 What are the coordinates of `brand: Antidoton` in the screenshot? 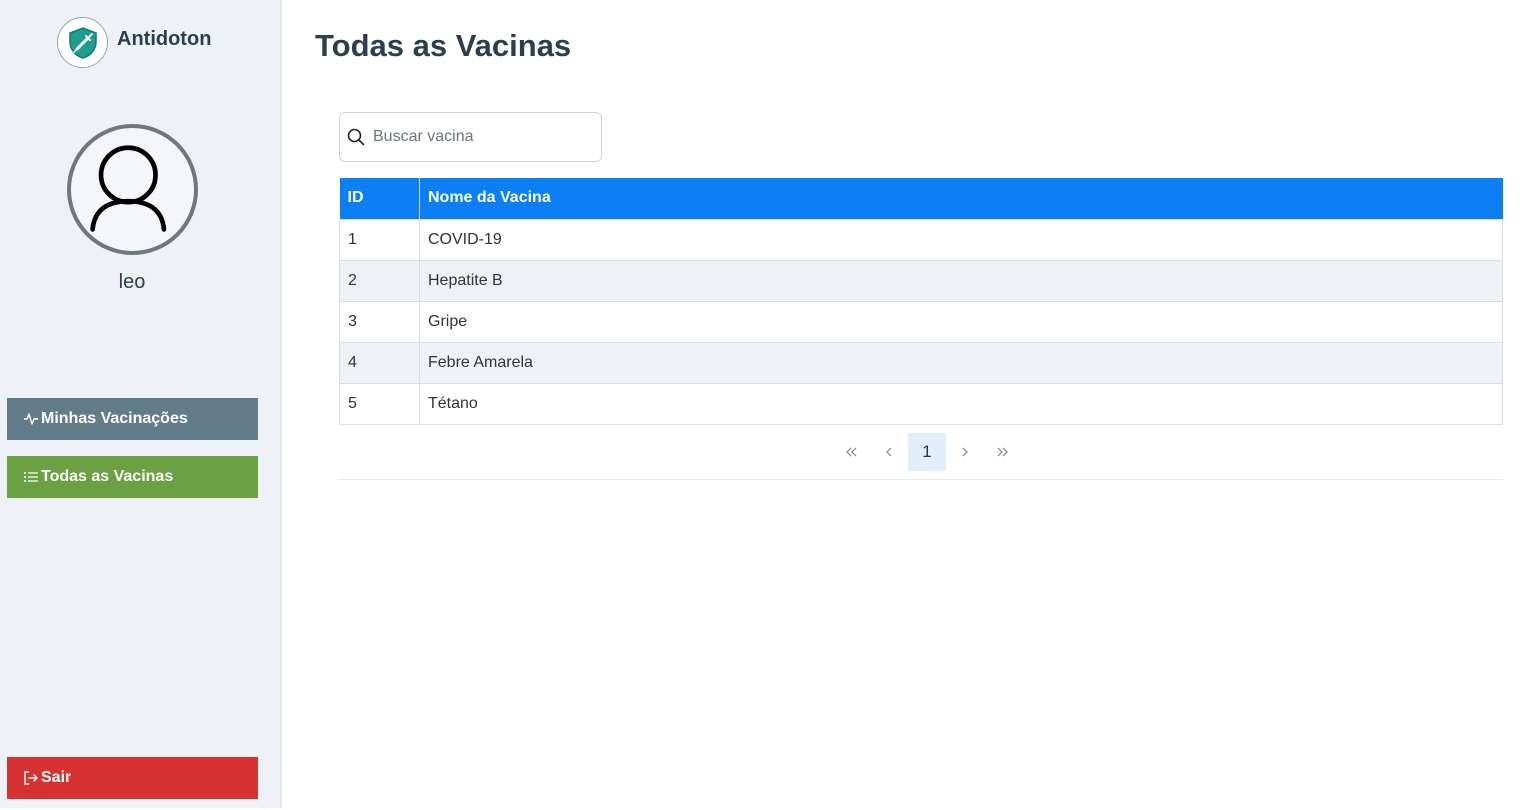 It's located at (134, 42).